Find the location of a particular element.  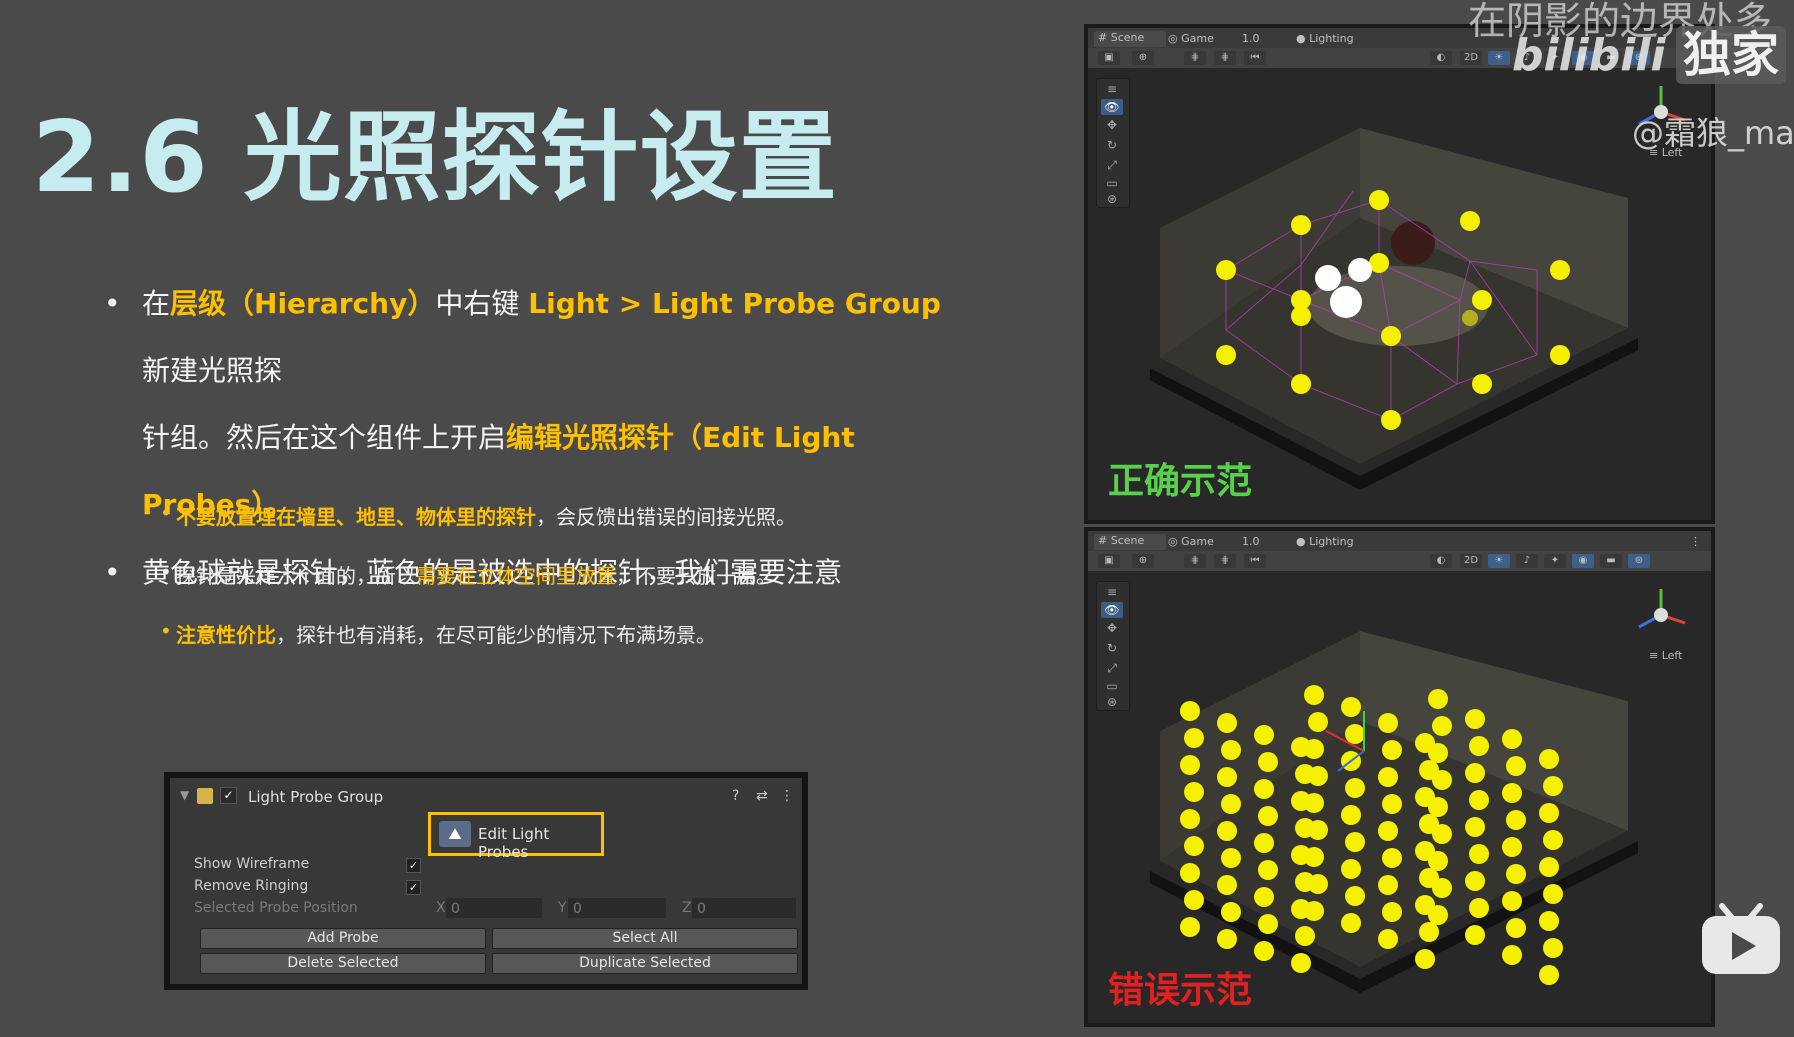

selected-probe-position-label: Selected Probe Position is located at coordinates (276, 908).